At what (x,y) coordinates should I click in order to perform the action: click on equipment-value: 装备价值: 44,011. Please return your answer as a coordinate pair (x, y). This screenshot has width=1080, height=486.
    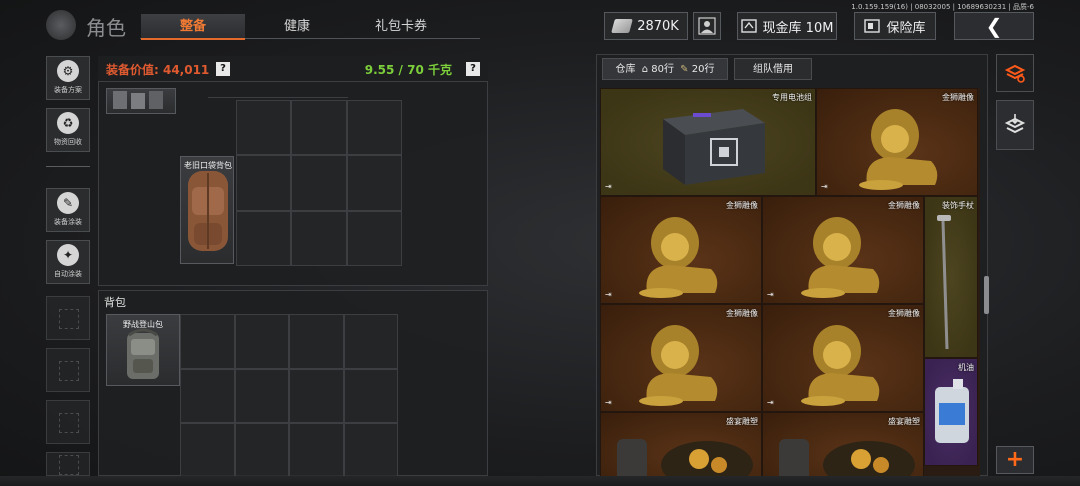
    Looking at the image, I should click on (158, 70).